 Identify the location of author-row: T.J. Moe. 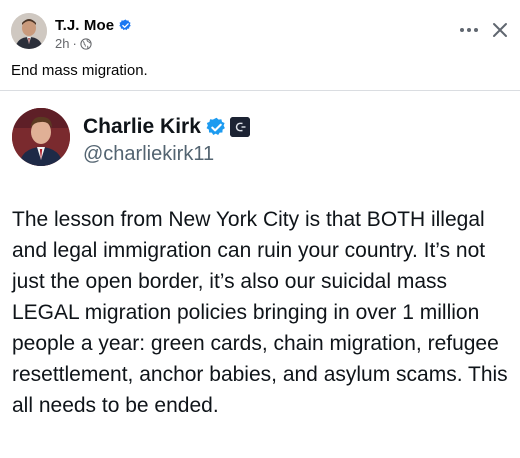
(93, 25).